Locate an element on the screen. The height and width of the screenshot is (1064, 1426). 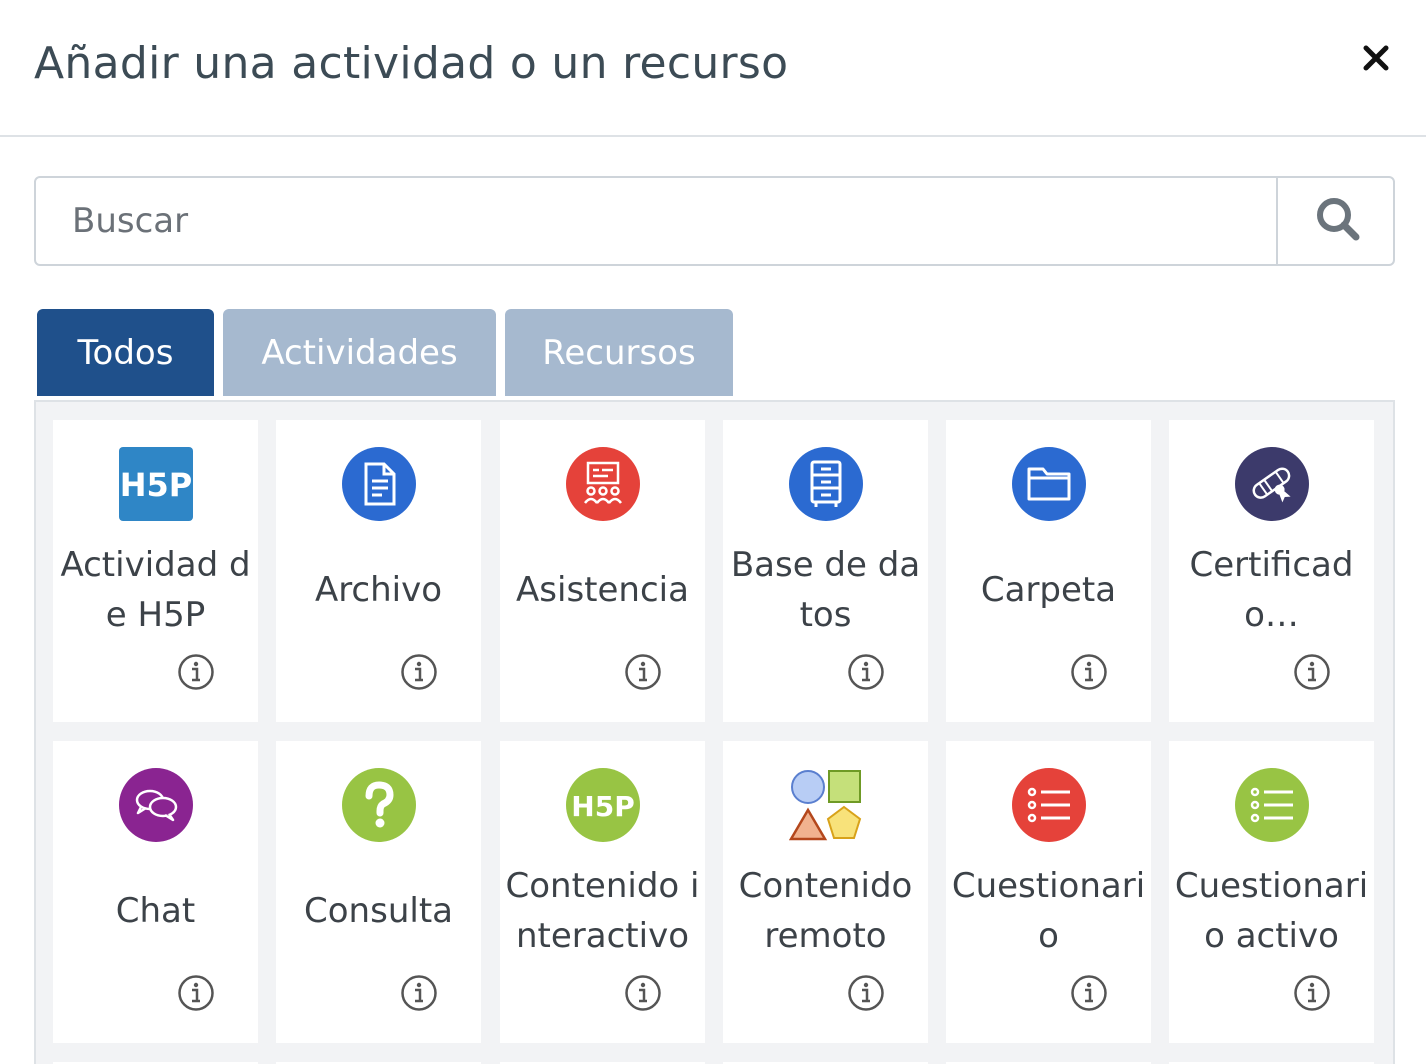
module-card-asistencia: Asistencia is located at coordinates (602, 571).